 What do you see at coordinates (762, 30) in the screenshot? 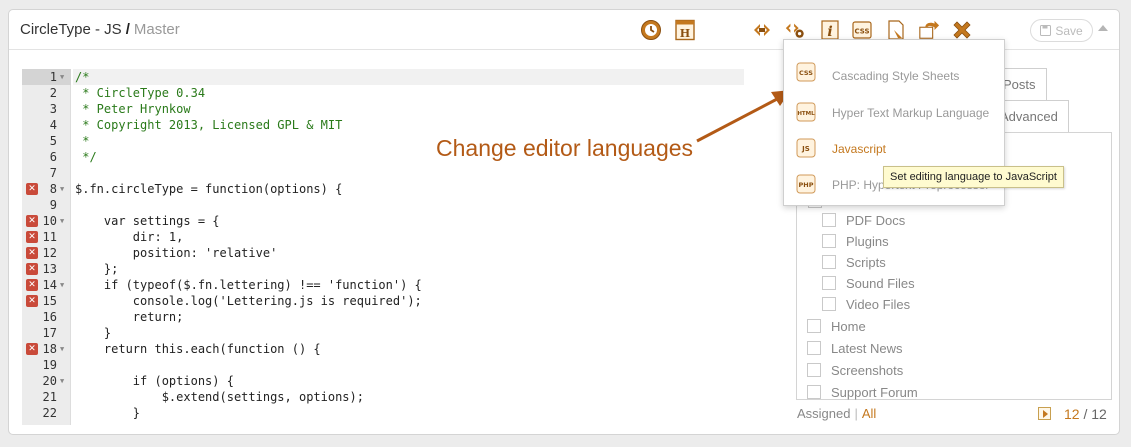
I see `code-icon` at bounding box center [762, 30].